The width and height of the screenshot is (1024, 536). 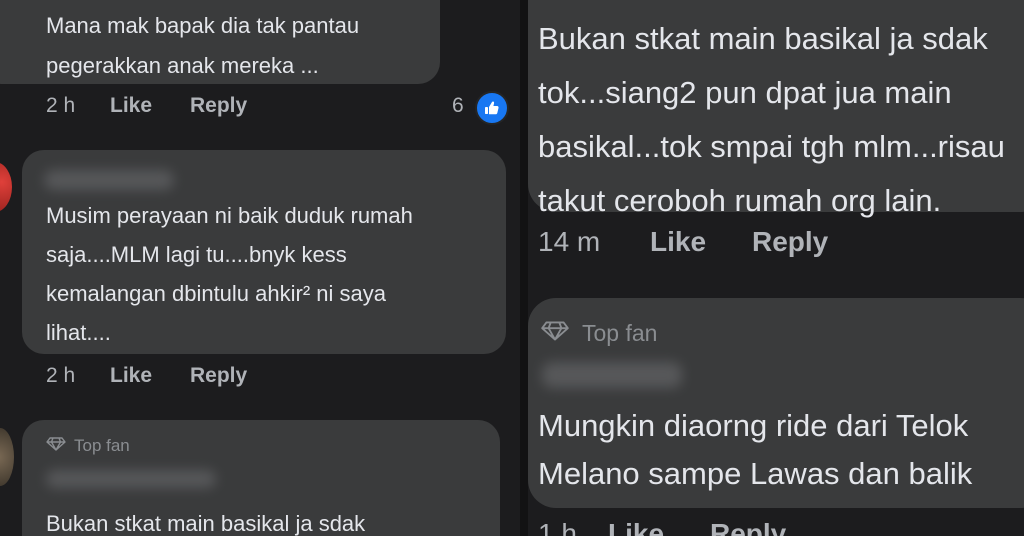 I want to click on reaction-count: 6, so click(x=458, y=106).